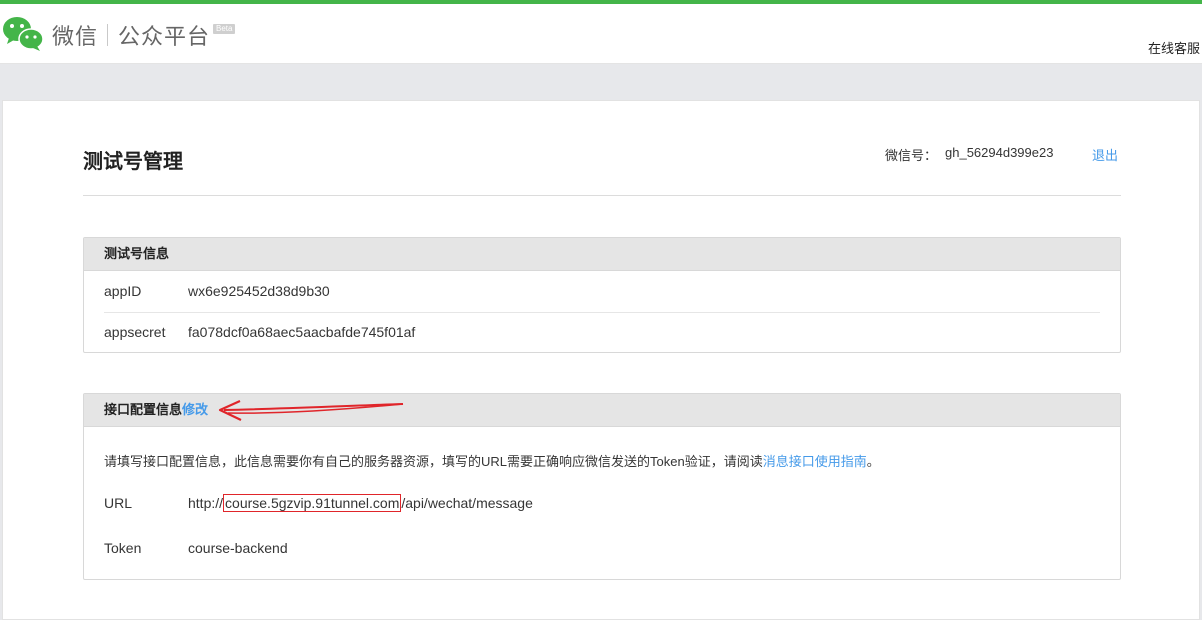  Describe the element at coordinates (224, 29) in the screenshot. I see `beta-badge: Beta` at that location.